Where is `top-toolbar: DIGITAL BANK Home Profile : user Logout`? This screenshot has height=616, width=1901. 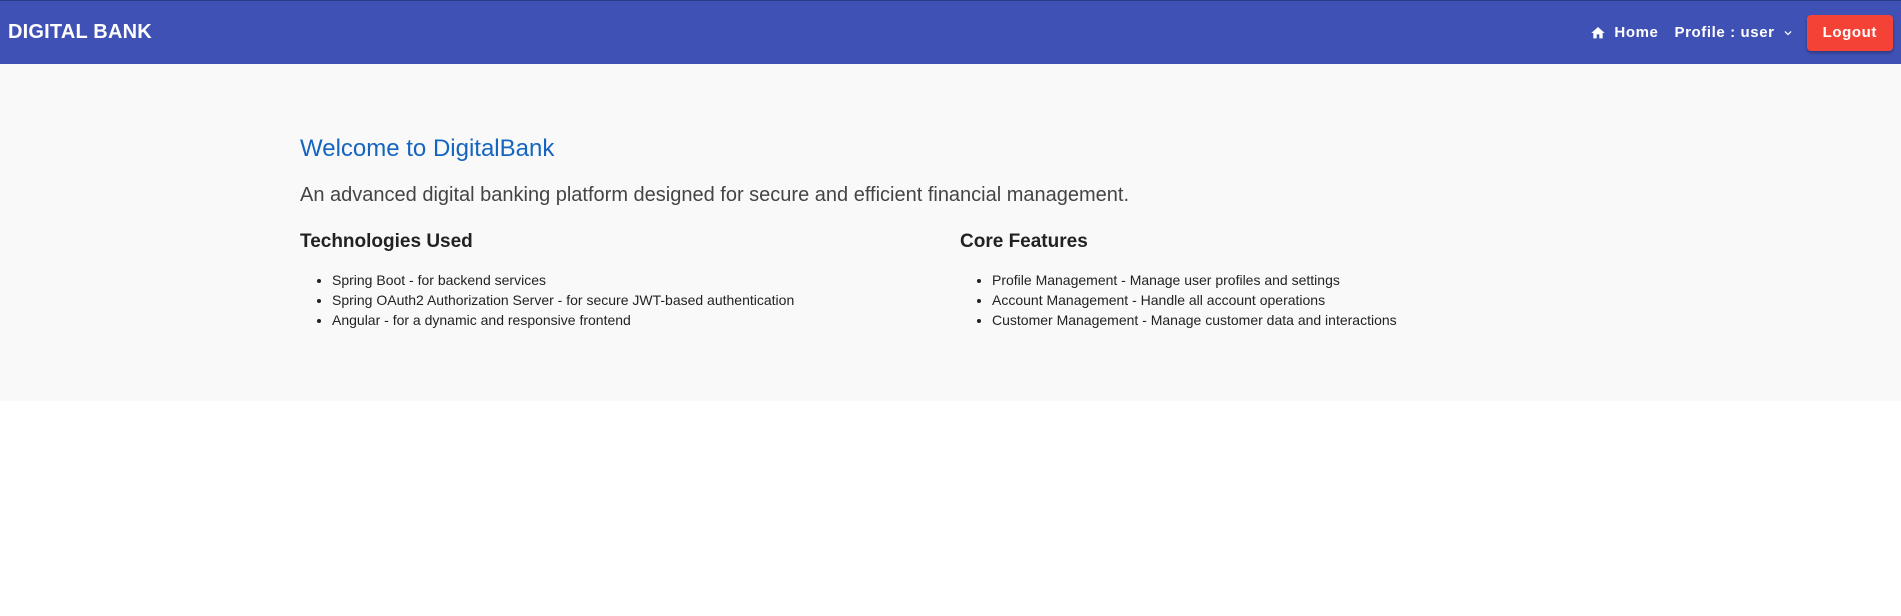
top-toolbar: DIGITAL BANK Home Profile : user Logout is located at coordinates (950, 32).